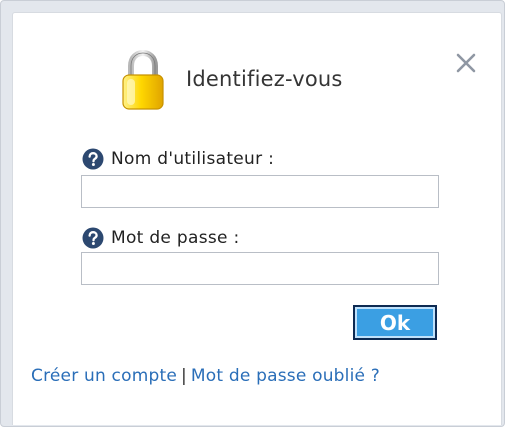 The image size is (505, 427). Describe the element at coordinates (260, 268) in the screenshot. I see `password-input` at that location.